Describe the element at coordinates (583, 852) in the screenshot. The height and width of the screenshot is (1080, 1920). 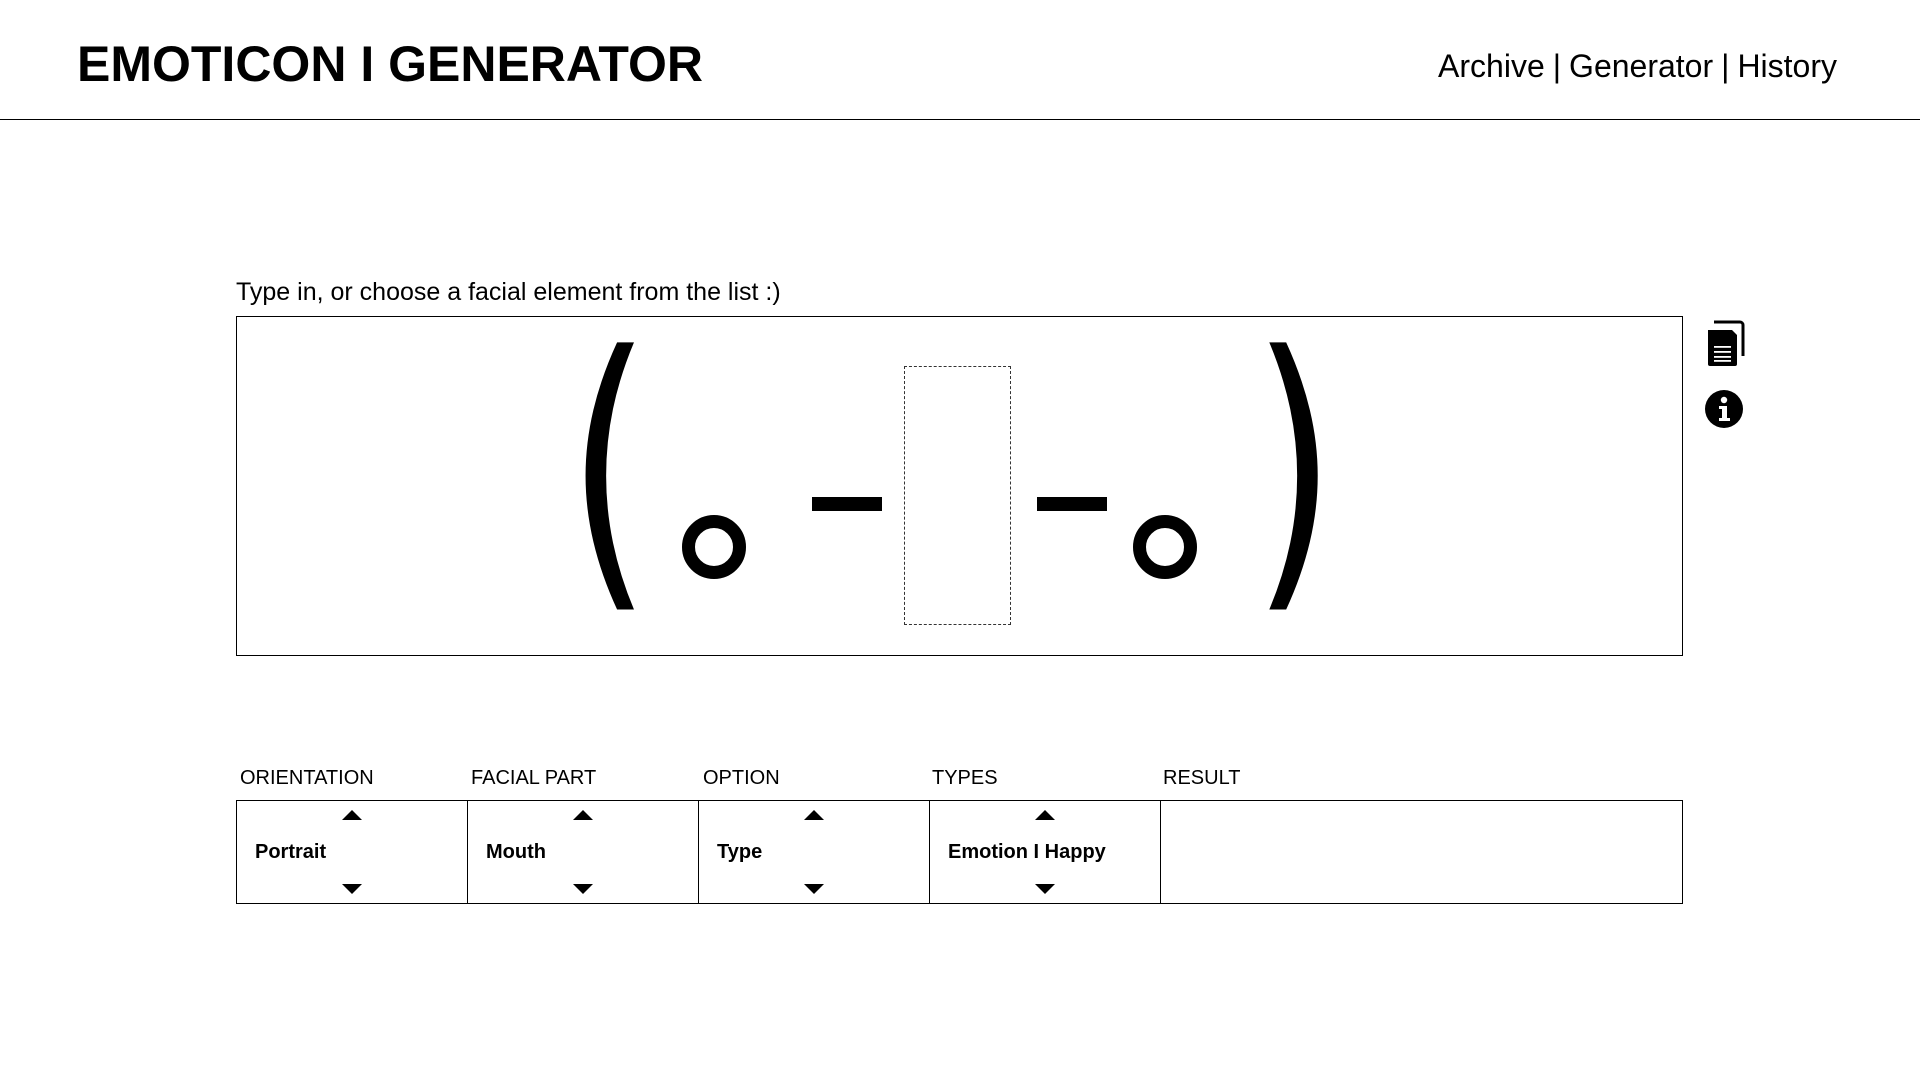
I see `facial-part-selector: Mouth` at that location.